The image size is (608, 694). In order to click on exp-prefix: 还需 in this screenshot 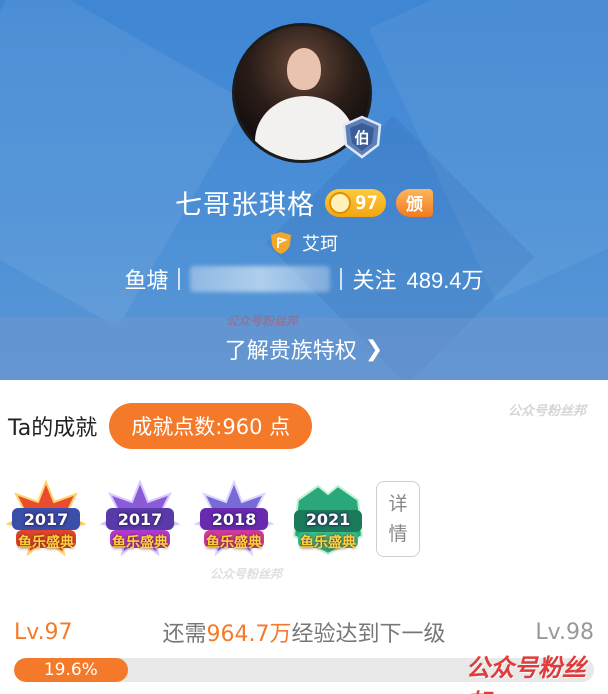, I will do `click(184, 634)`.